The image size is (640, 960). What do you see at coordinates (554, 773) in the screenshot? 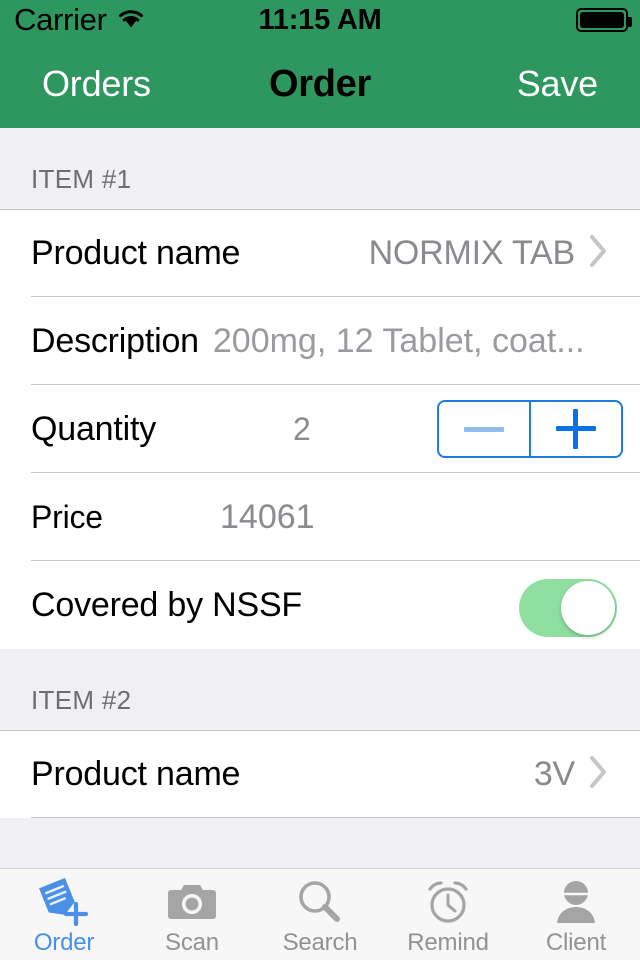
I see `product-name-value: 3V` at bounding box center [554, 773].